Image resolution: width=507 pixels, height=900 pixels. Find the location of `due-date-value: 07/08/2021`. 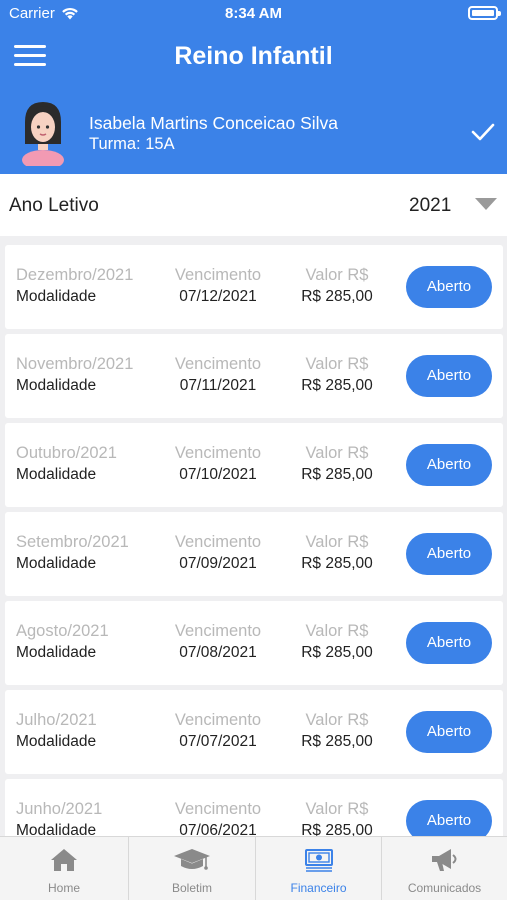

due-date-value: 07/08/2021 is located at coordinates (218, 652).